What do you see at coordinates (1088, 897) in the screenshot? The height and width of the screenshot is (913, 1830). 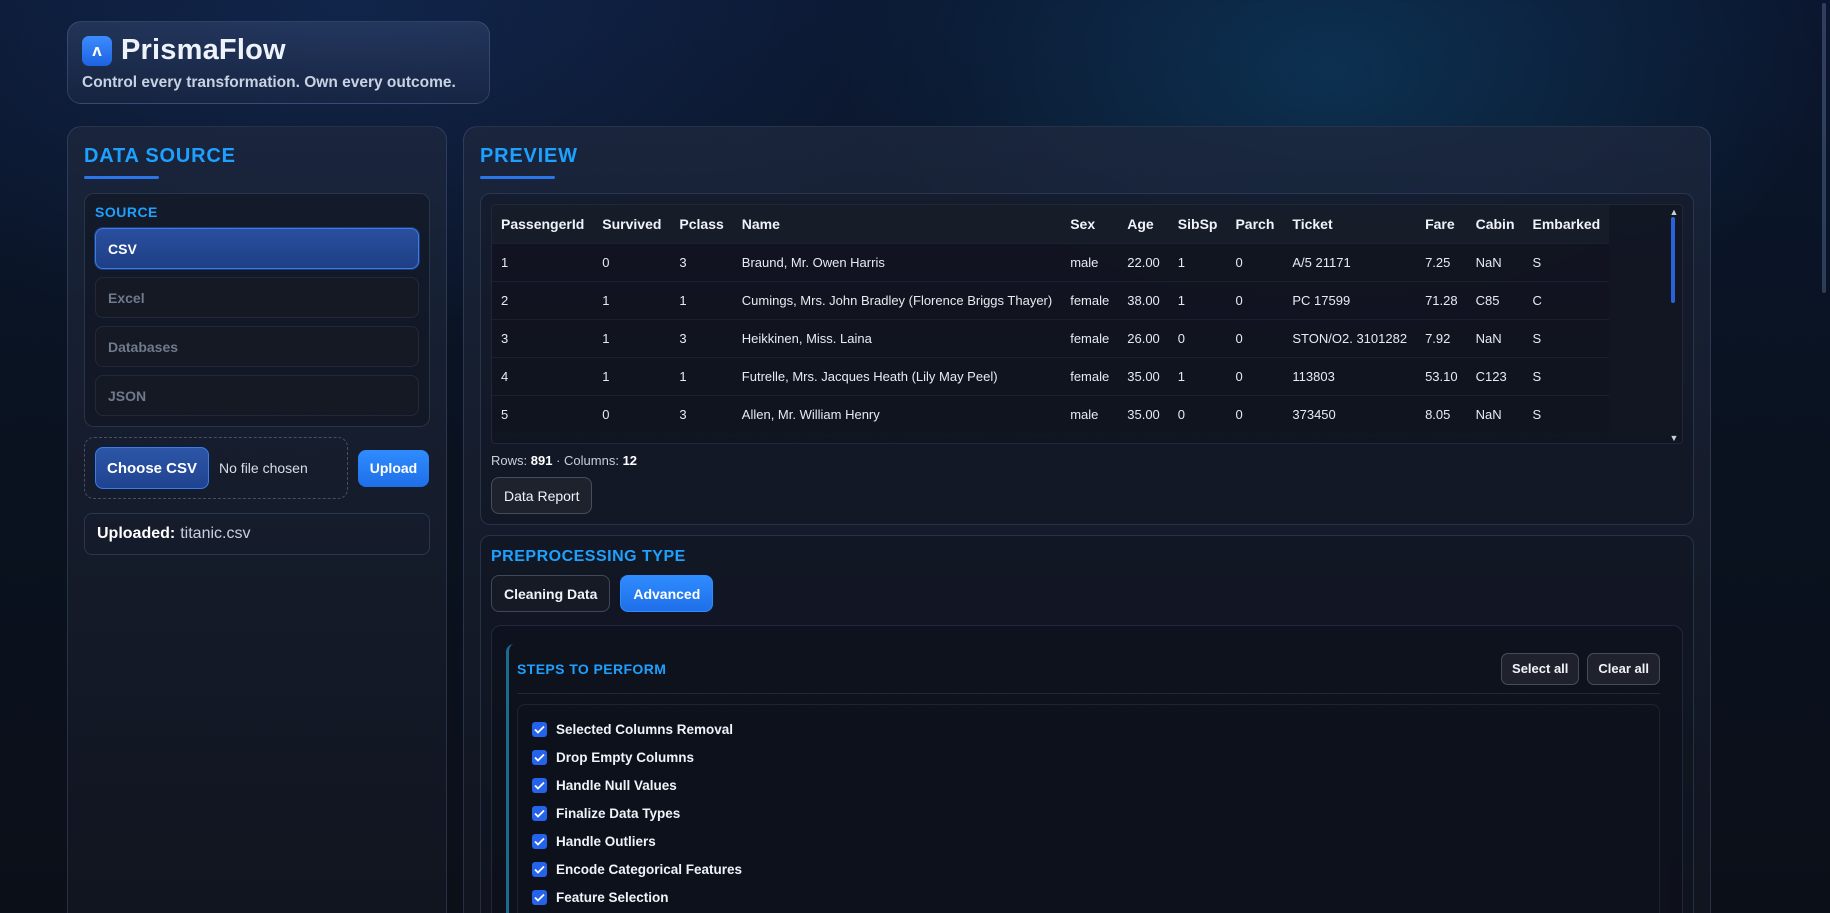 I see `step-item: Feature Selection` at bounding box center [1088, 897].